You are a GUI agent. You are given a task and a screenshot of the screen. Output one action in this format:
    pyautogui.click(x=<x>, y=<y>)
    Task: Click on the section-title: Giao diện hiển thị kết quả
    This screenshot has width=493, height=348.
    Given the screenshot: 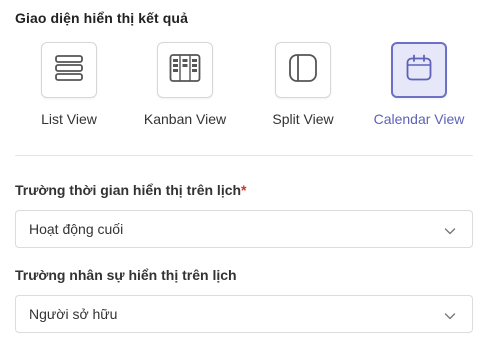 What is the action you would take?
    pyautogui.click(x=101, y=18)
    